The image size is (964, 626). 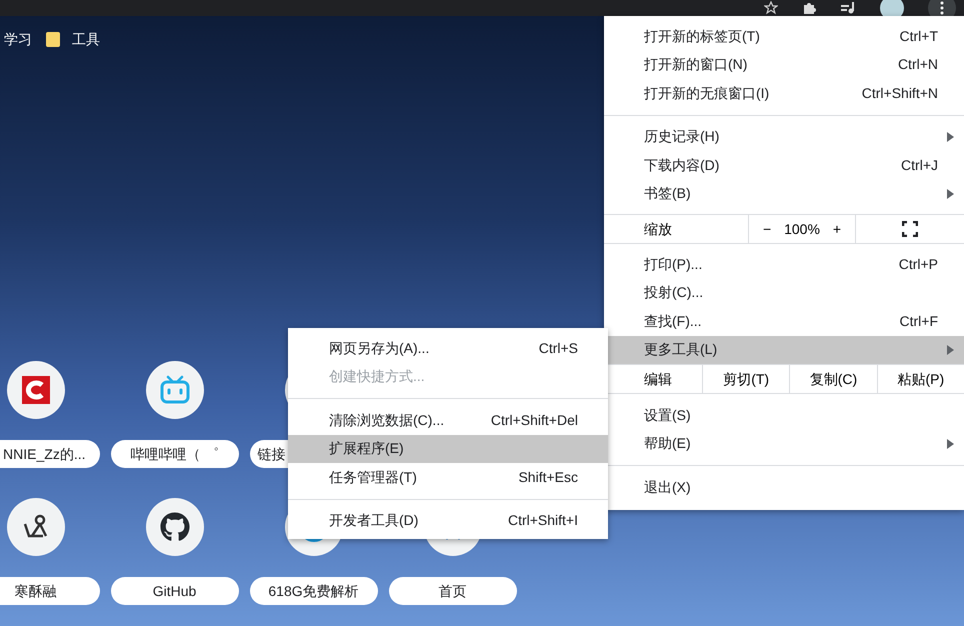 I want to click on star-icon, so click(x=771, y=8).